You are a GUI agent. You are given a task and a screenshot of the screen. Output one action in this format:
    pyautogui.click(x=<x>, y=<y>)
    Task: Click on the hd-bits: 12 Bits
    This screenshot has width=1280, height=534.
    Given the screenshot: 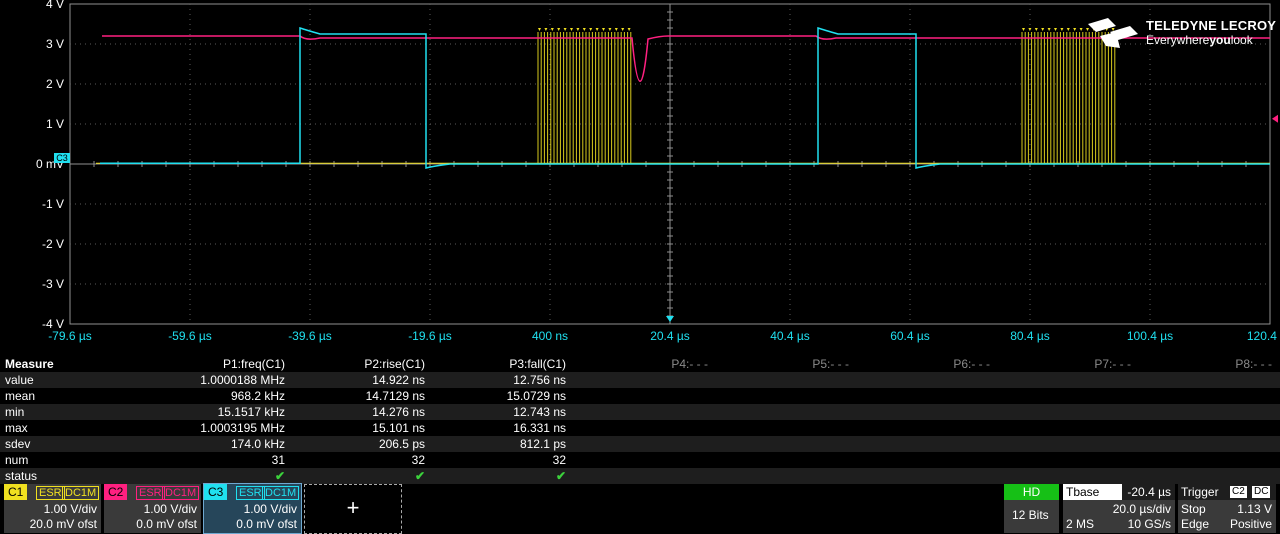 What is the action you would take?
    pyautogui.click(x=1030, y=515)
    